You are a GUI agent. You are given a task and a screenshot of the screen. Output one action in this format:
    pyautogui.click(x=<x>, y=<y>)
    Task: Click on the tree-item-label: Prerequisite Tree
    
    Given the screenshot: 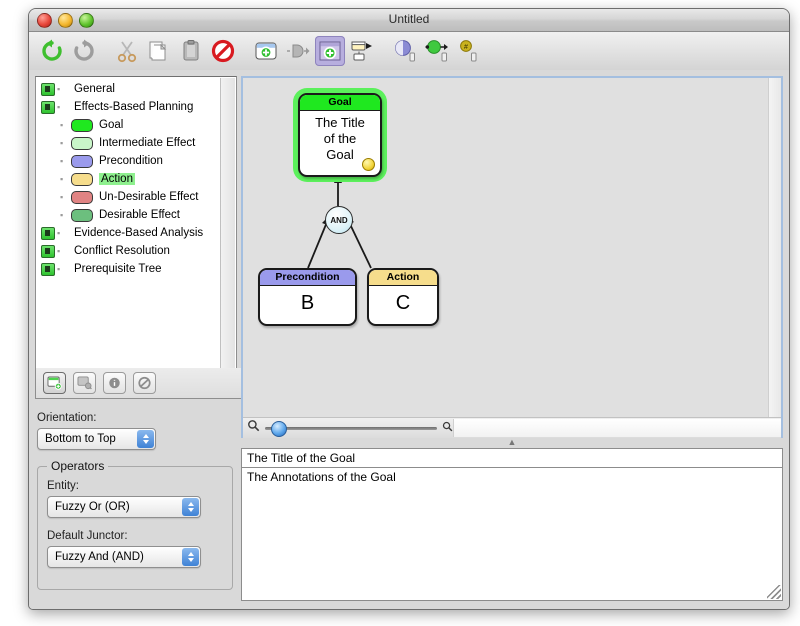 What is the action you would take?
    pyautogui.click(x=118, y=269)
    